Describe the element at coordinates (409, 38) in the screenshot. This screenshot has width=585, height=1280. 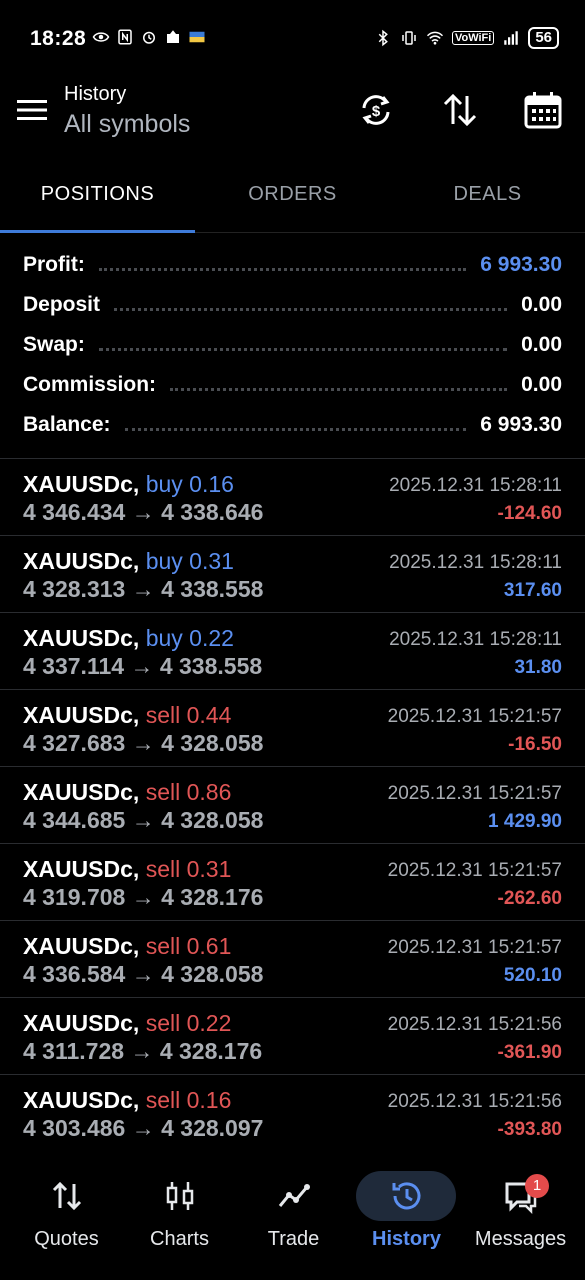
I see `vibrate-icon` at that location.